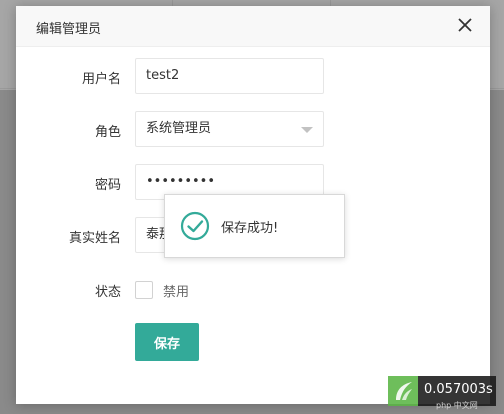  What do you see at coordinates (403, 391) in the screenshot?
I see `leaf-logo-icon` at bounding box center [403, 391].